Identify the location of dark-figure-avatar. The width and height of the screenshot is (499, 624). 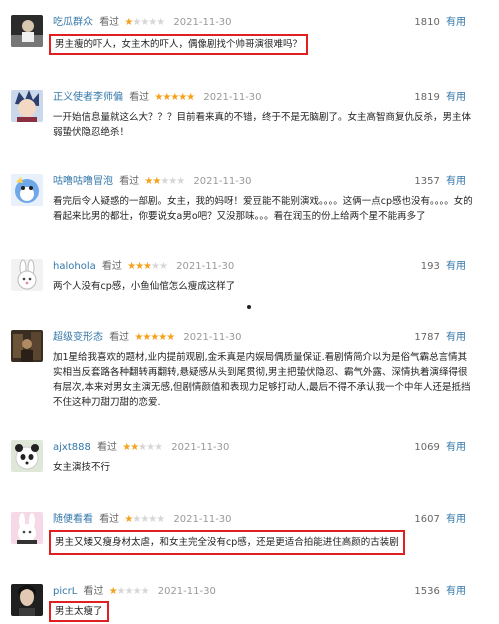
(27, 31).